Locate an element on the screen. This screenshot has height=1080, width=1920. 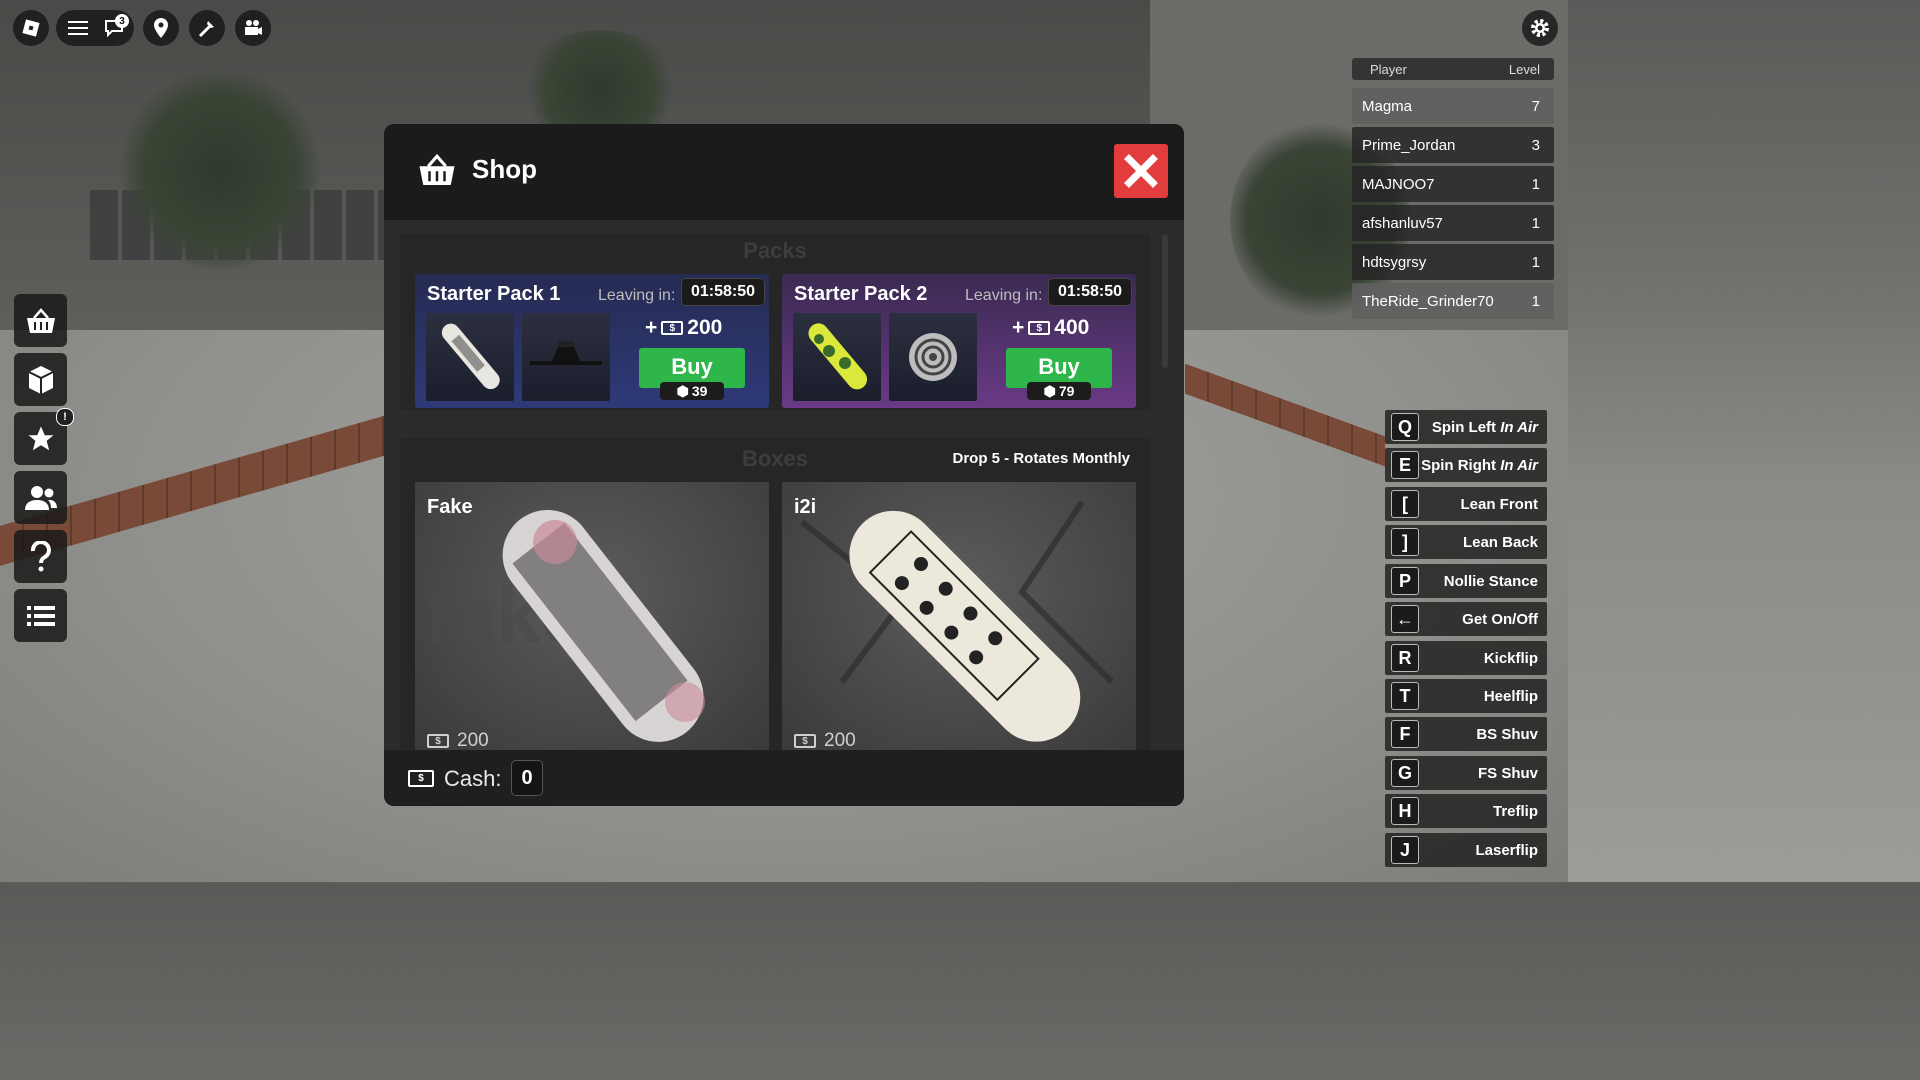
shop-sidebar-button is located at coordinates (40, 320).